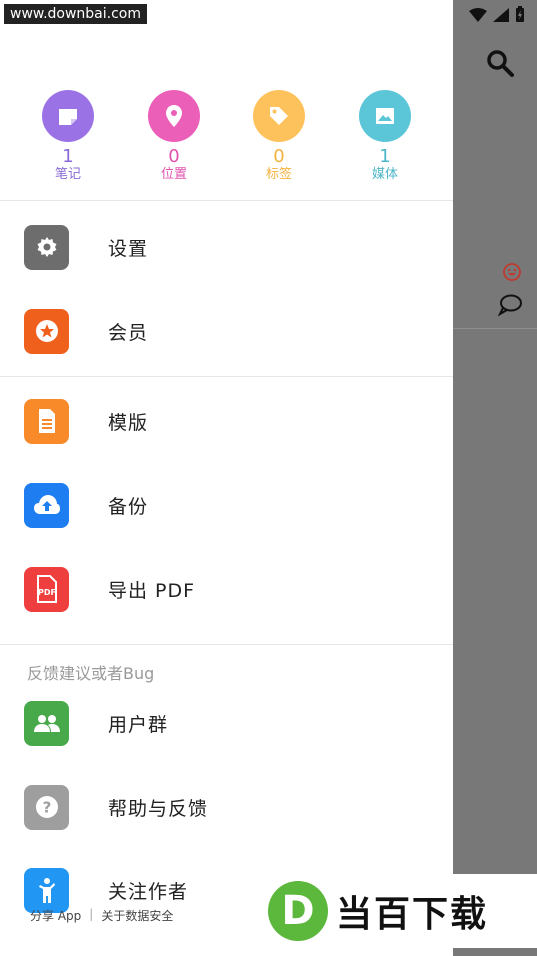 The height and width of the screenshot is (956, 537). I want to click on drawer-footer: 分享 App | 关于数据安全, so click(101, 915).